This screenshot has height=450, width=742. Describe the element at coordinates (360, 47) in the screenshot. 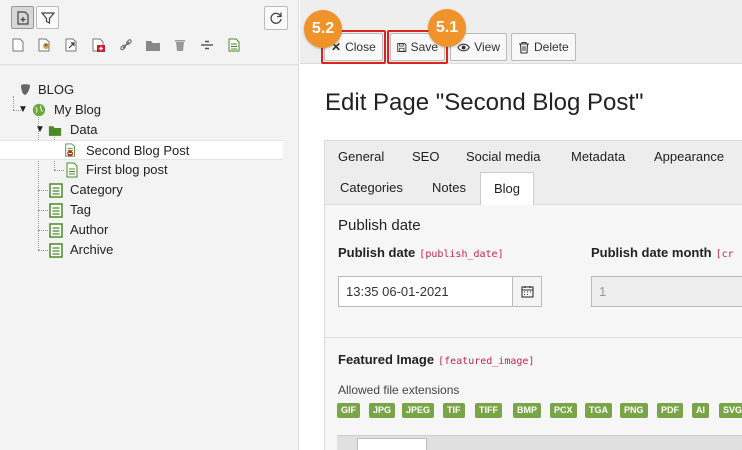

I see `close-label: Close` at that location.